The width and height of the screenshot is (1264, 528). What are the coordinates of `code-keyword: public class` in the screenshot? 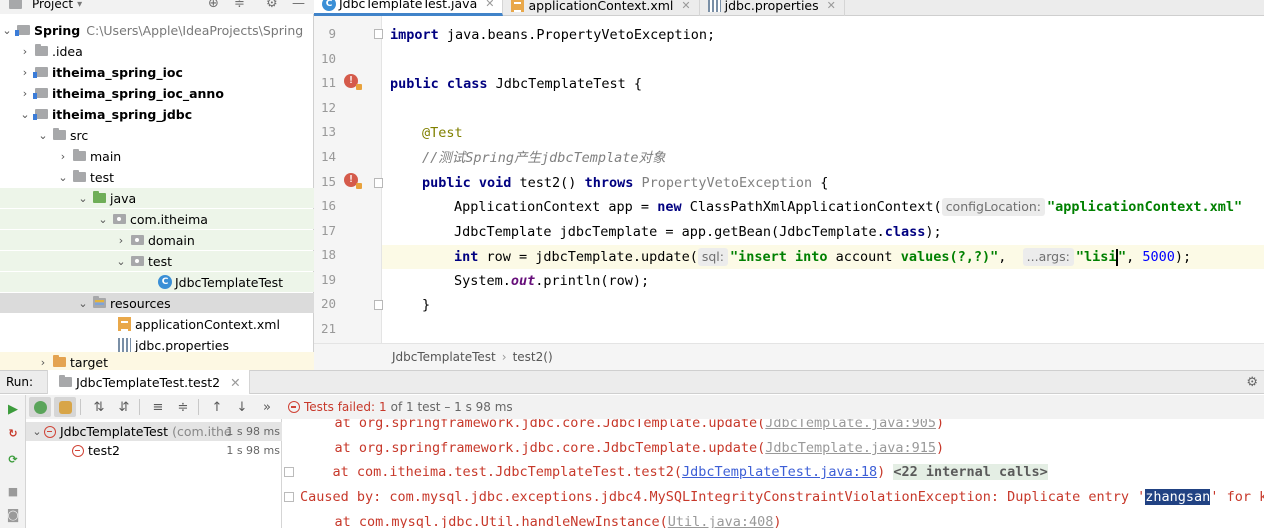 It's located at (439, 84).